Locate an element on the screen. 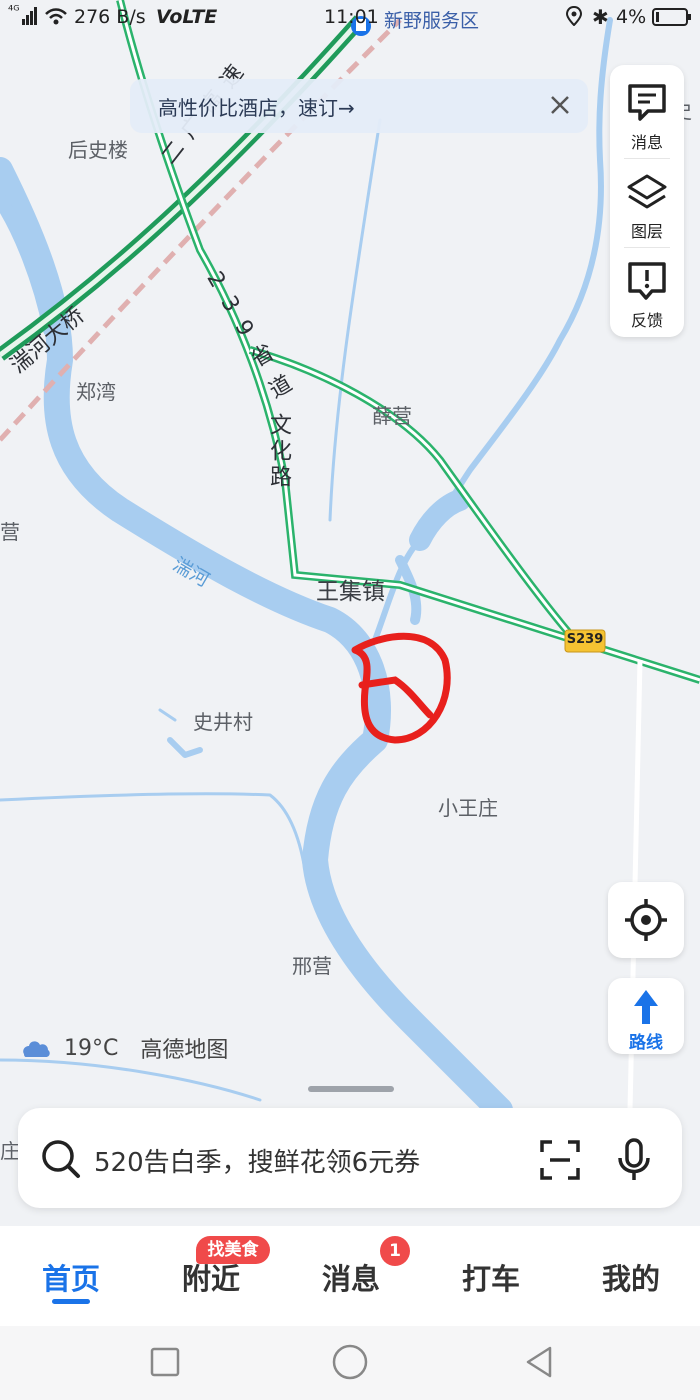  back-icon is located at coordinates (539, 1362).